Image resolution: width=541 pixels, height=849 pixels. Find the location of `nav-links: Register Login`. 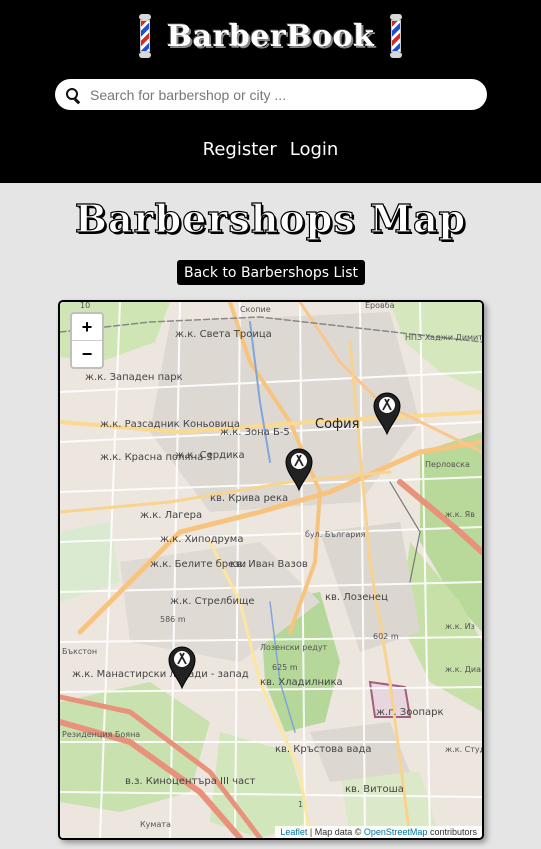

nav-links: Register Login is located at coordinates (270, 149).